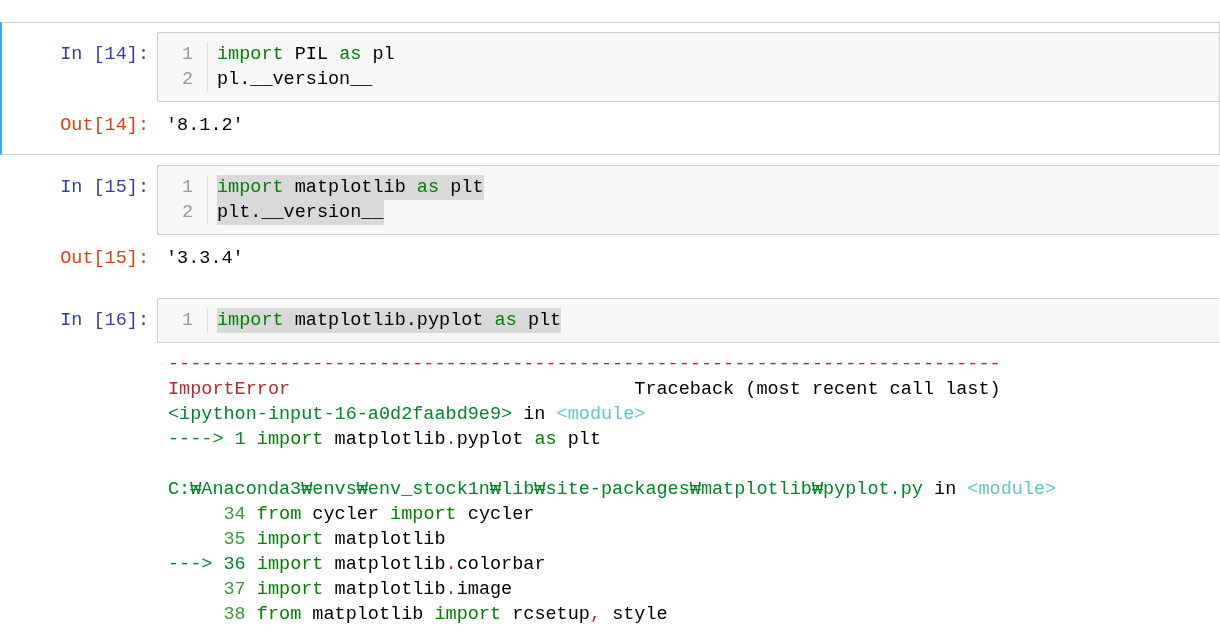 This screenshot has height=637, width=1220. I want to click on code-line: pl.__version__, so click(295, 80).